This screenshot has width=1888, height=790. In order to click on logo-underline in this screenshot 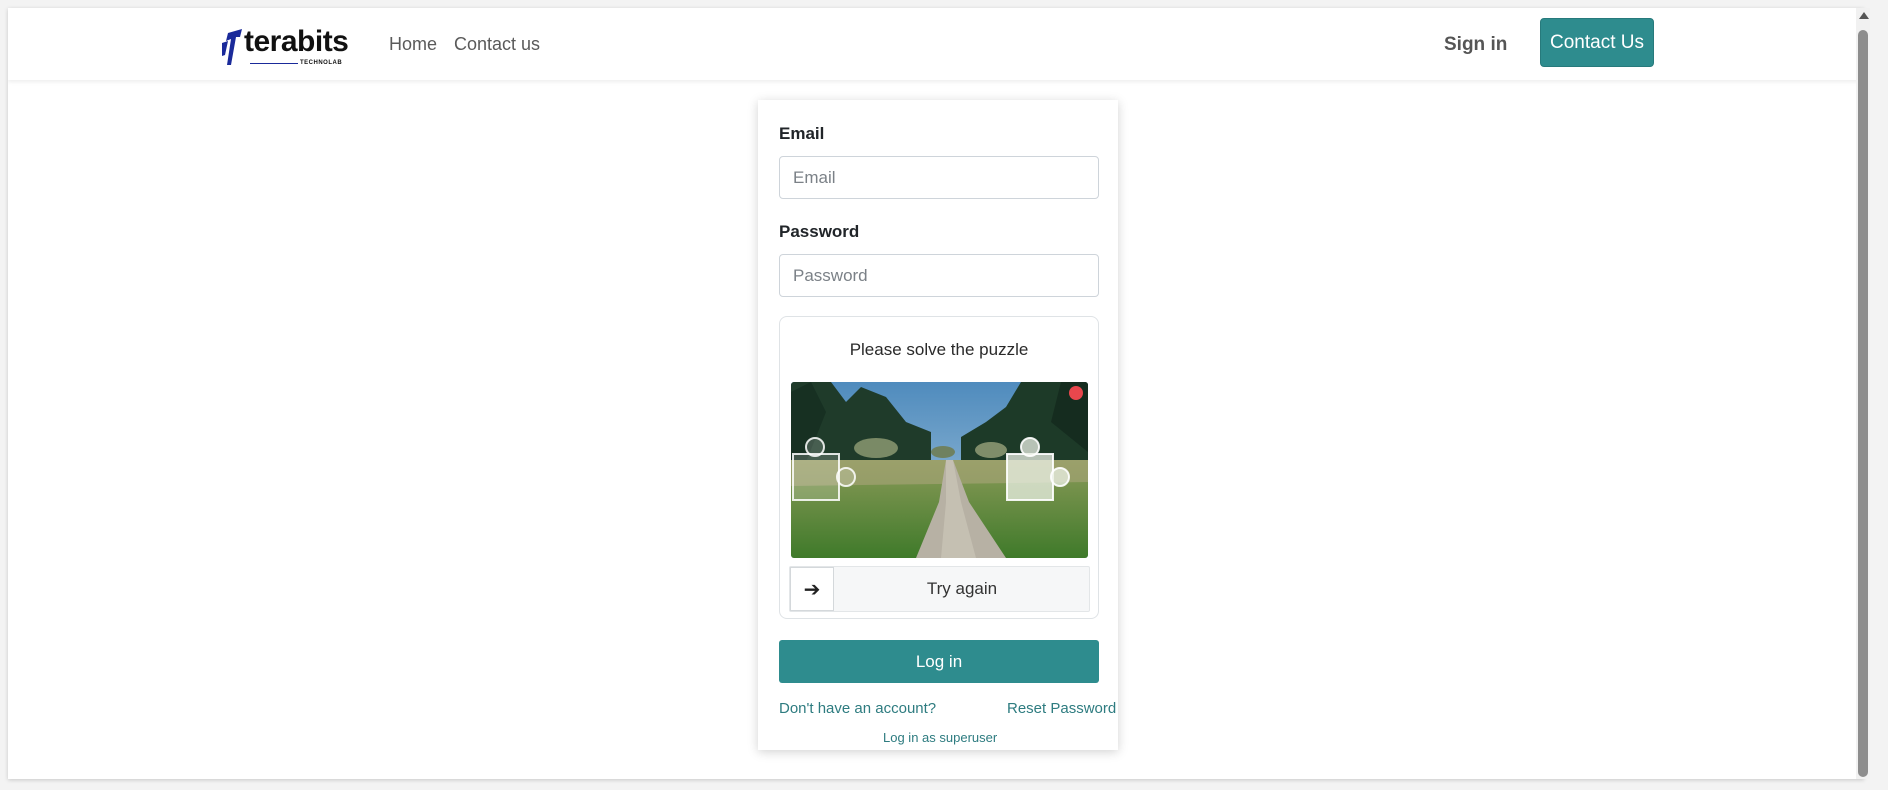, I will do `click(274, 63)`.